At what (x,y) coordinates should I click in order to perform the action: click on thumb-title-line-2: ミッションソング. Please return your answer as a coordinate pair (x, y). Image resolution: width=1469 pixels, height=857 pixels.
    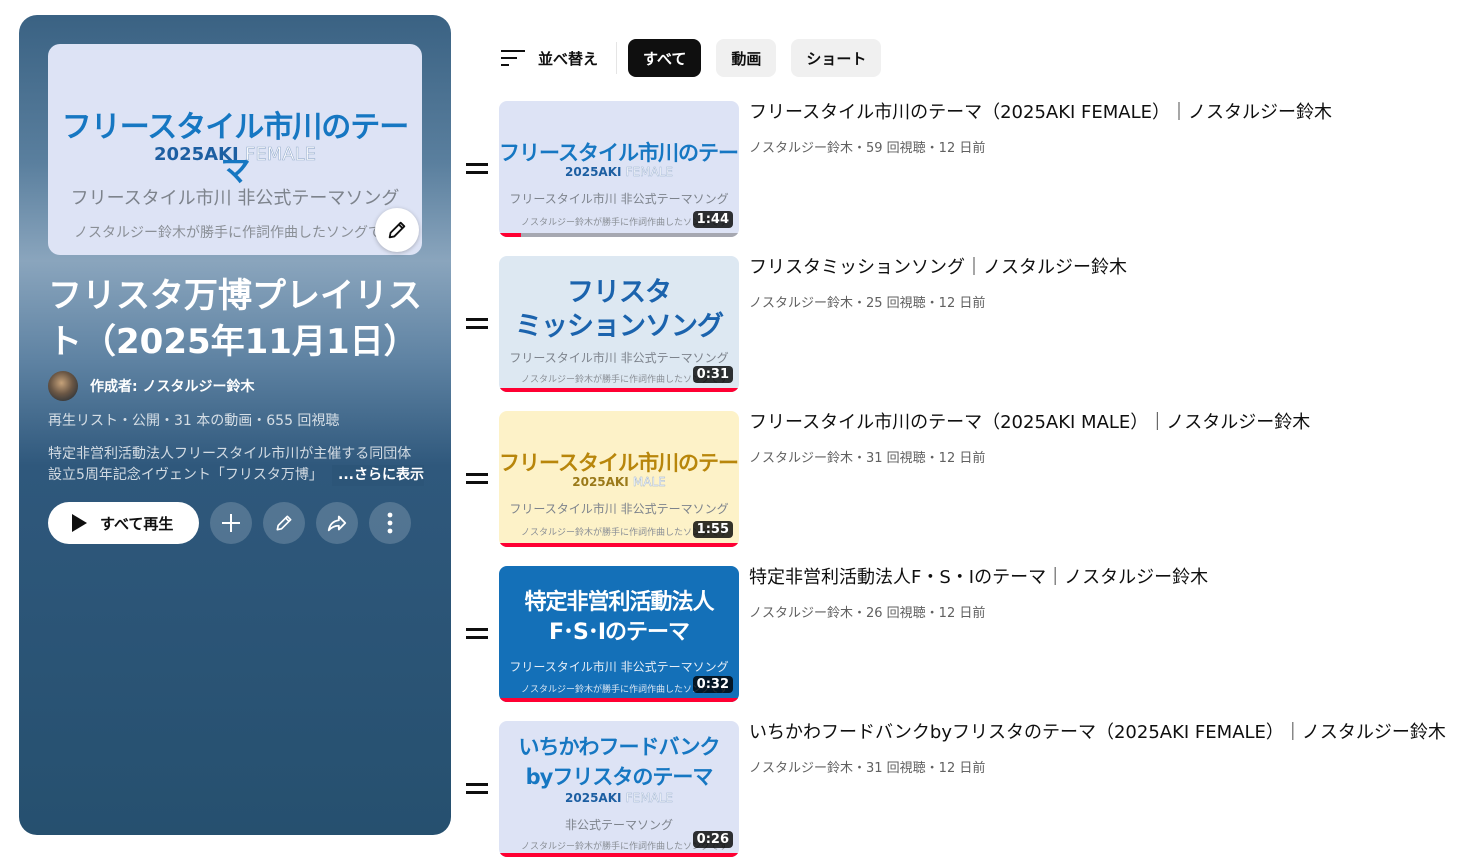
    Looking at the image, I should click on (619, 326).